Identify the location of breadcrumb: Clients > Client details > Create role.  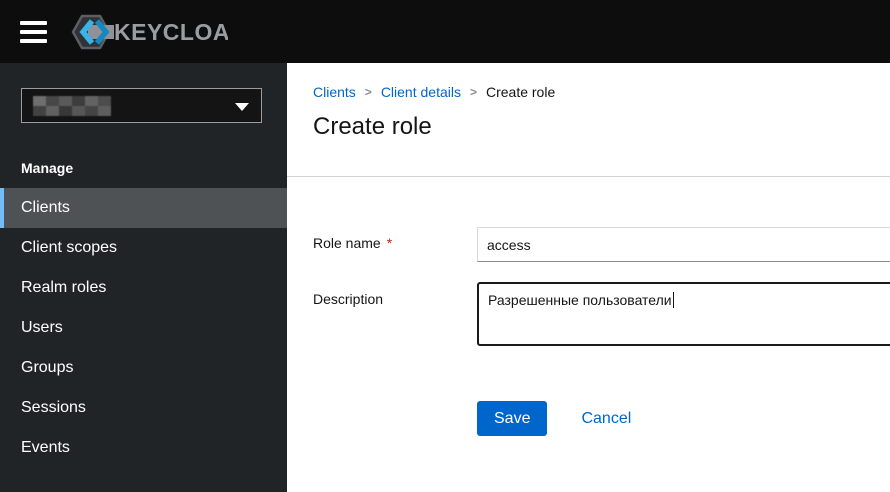
(434, 92).